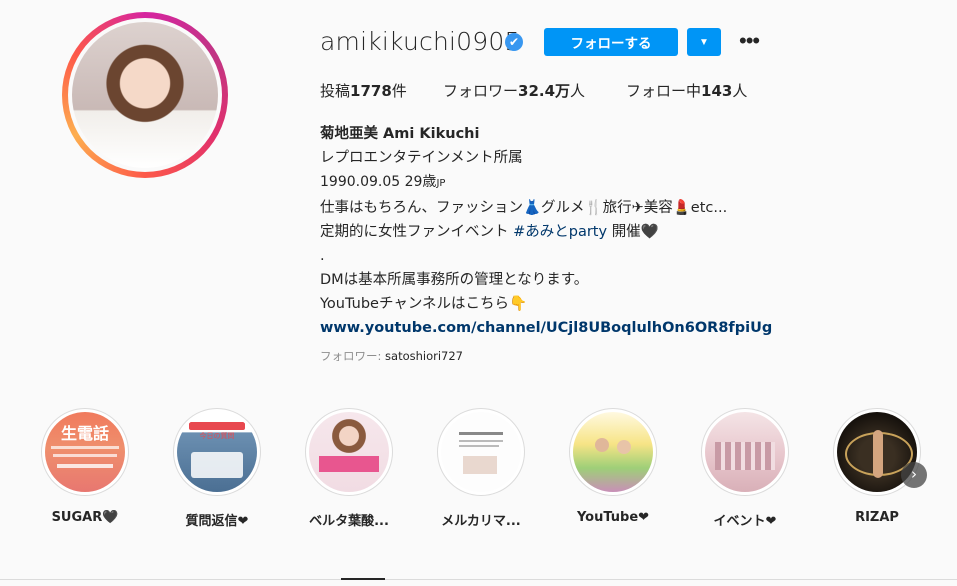  I want to click on hashtag-link: #あみとparty, so click(560, 232).